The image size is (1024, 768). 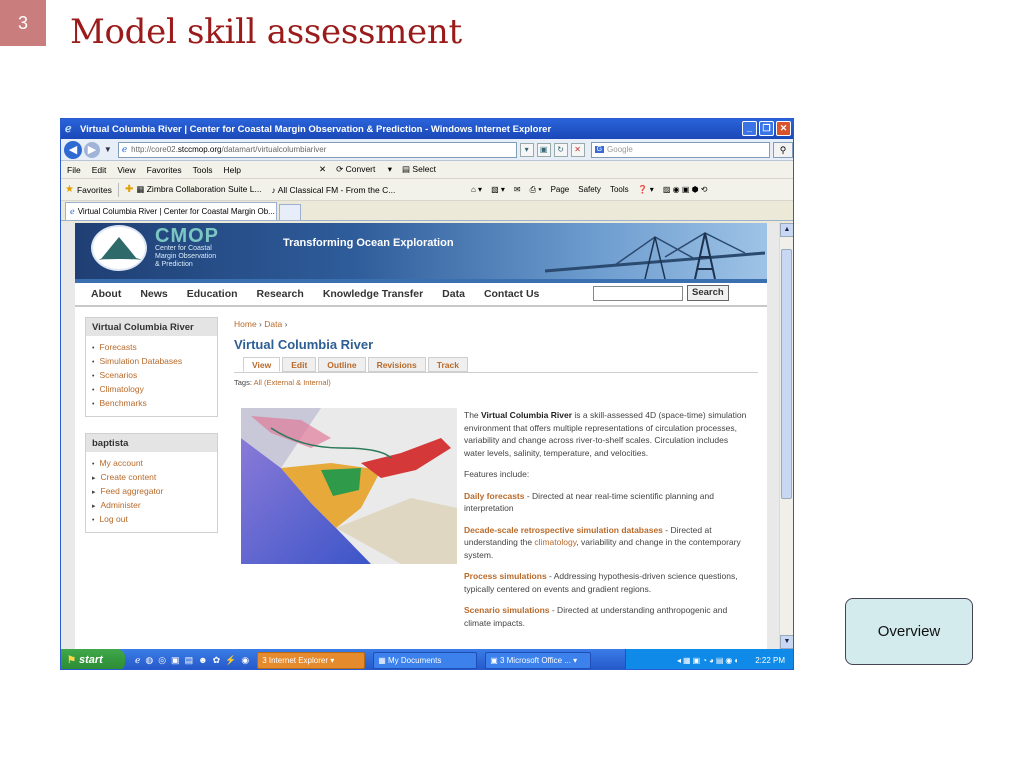 What do you see at coordinates (129, 189) in the screenshot?
I see `add-favorite-icon: ✚` at bounding box center [129, 189].